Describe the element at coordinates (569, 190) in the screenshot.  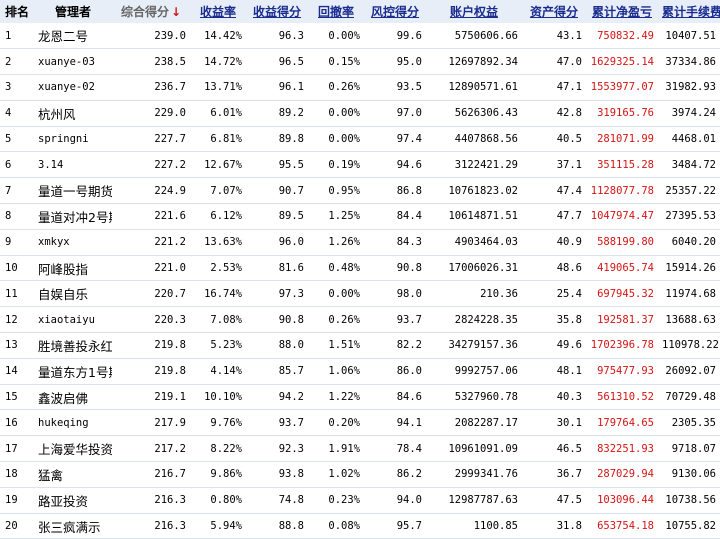
I see `asset-score-cell: 47.4` at that location.